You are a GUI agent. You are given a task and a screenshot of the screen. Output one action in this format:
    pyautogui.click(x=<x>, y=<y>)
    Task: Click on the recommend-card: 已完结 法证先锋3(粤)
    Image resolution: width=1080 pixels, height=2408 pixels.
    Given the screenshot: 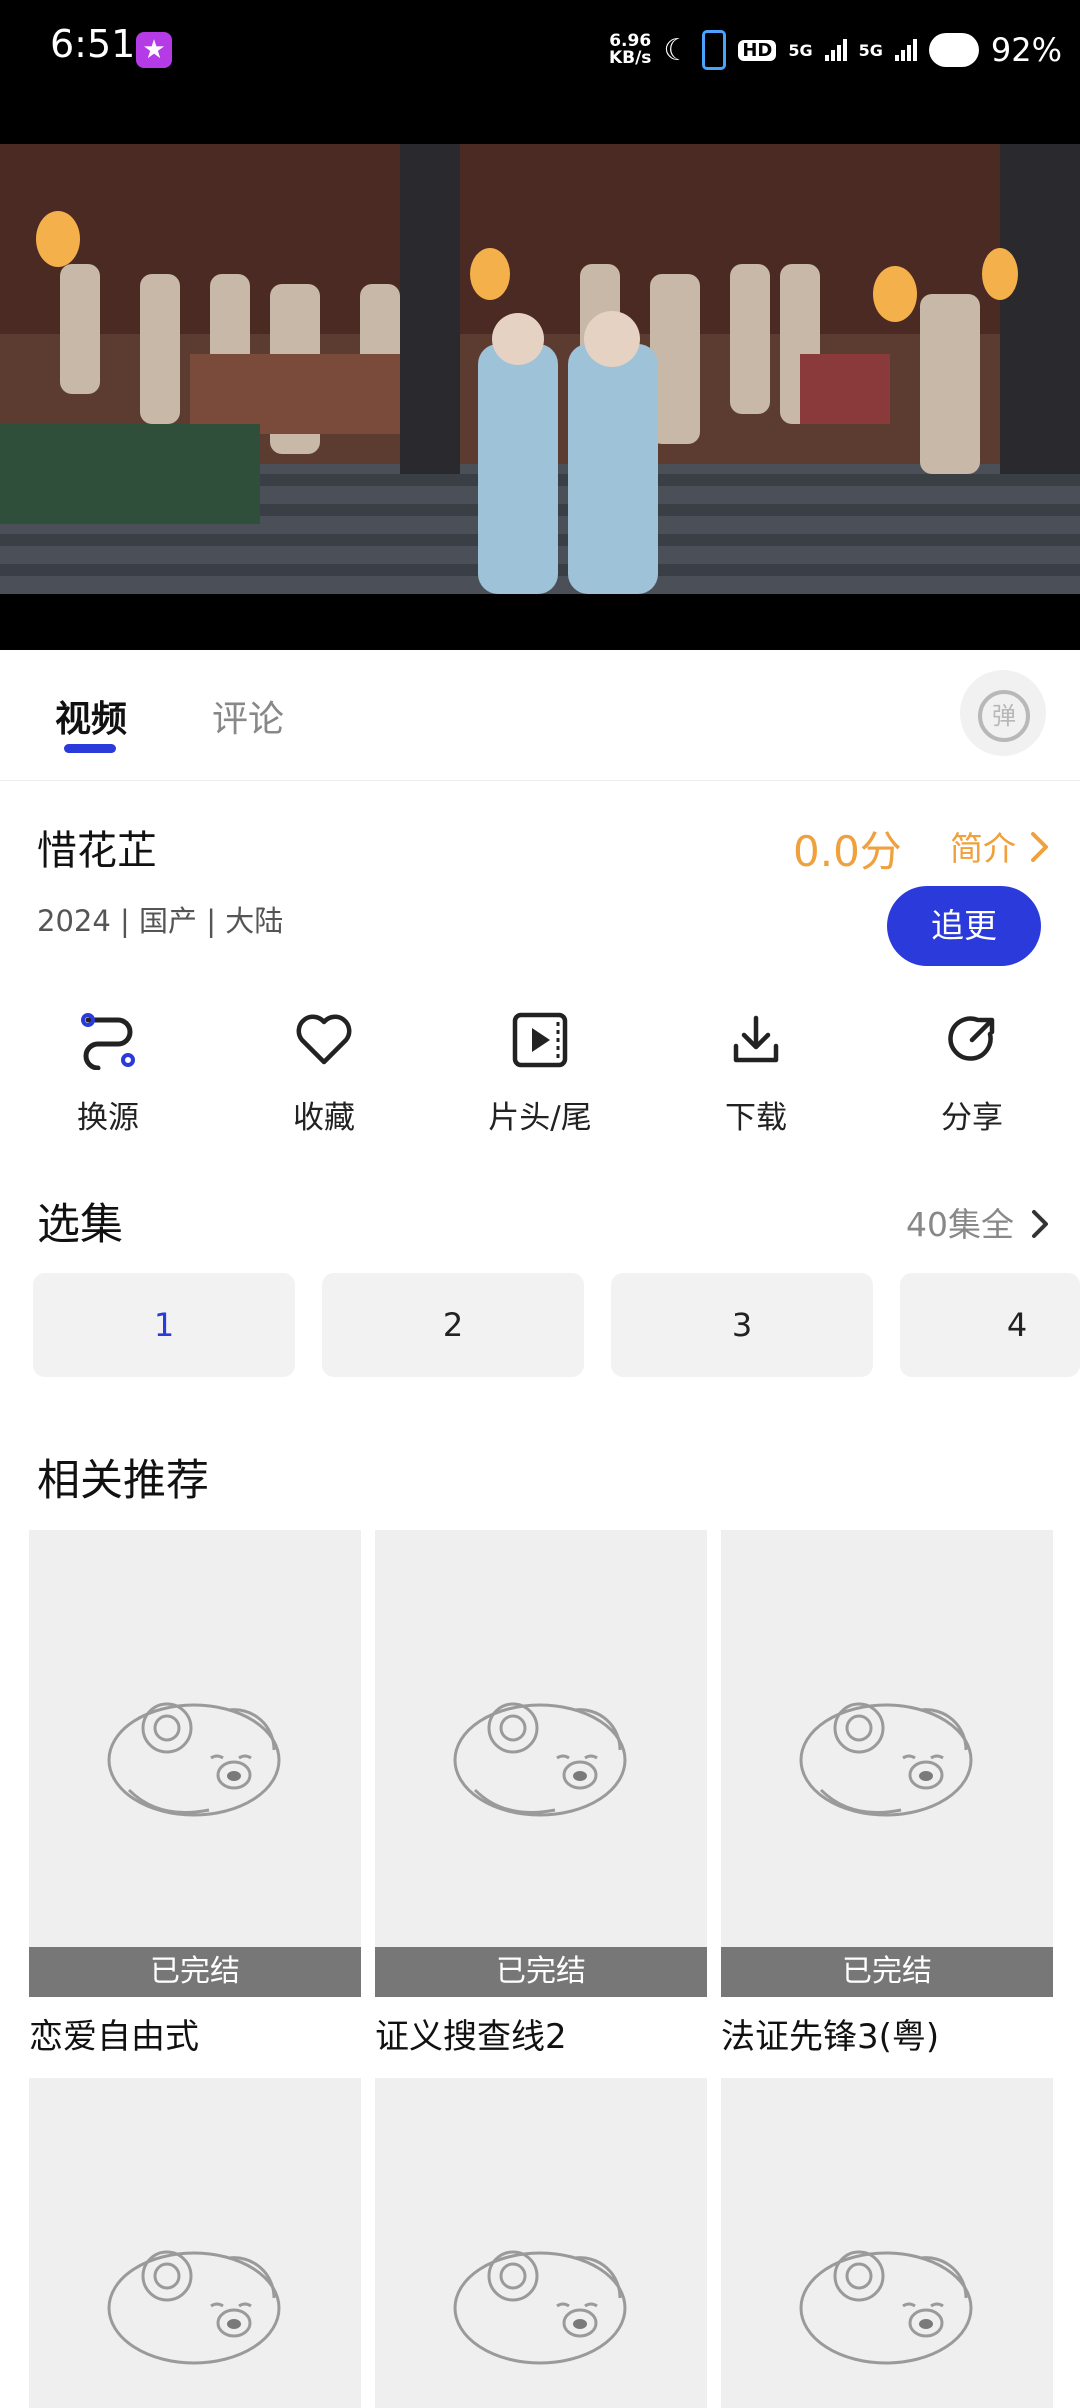 What is the action you would take?
    pyautogui.click(x=887, y=1794)
    